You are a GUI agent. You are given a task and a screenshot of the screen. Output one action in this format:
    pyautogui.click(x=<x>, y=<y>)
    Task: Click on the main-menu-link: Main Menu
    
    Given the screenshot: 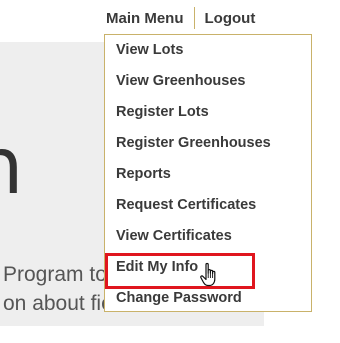 What is the action you would take?
    pyautogui.click(x=149, y=18)
    